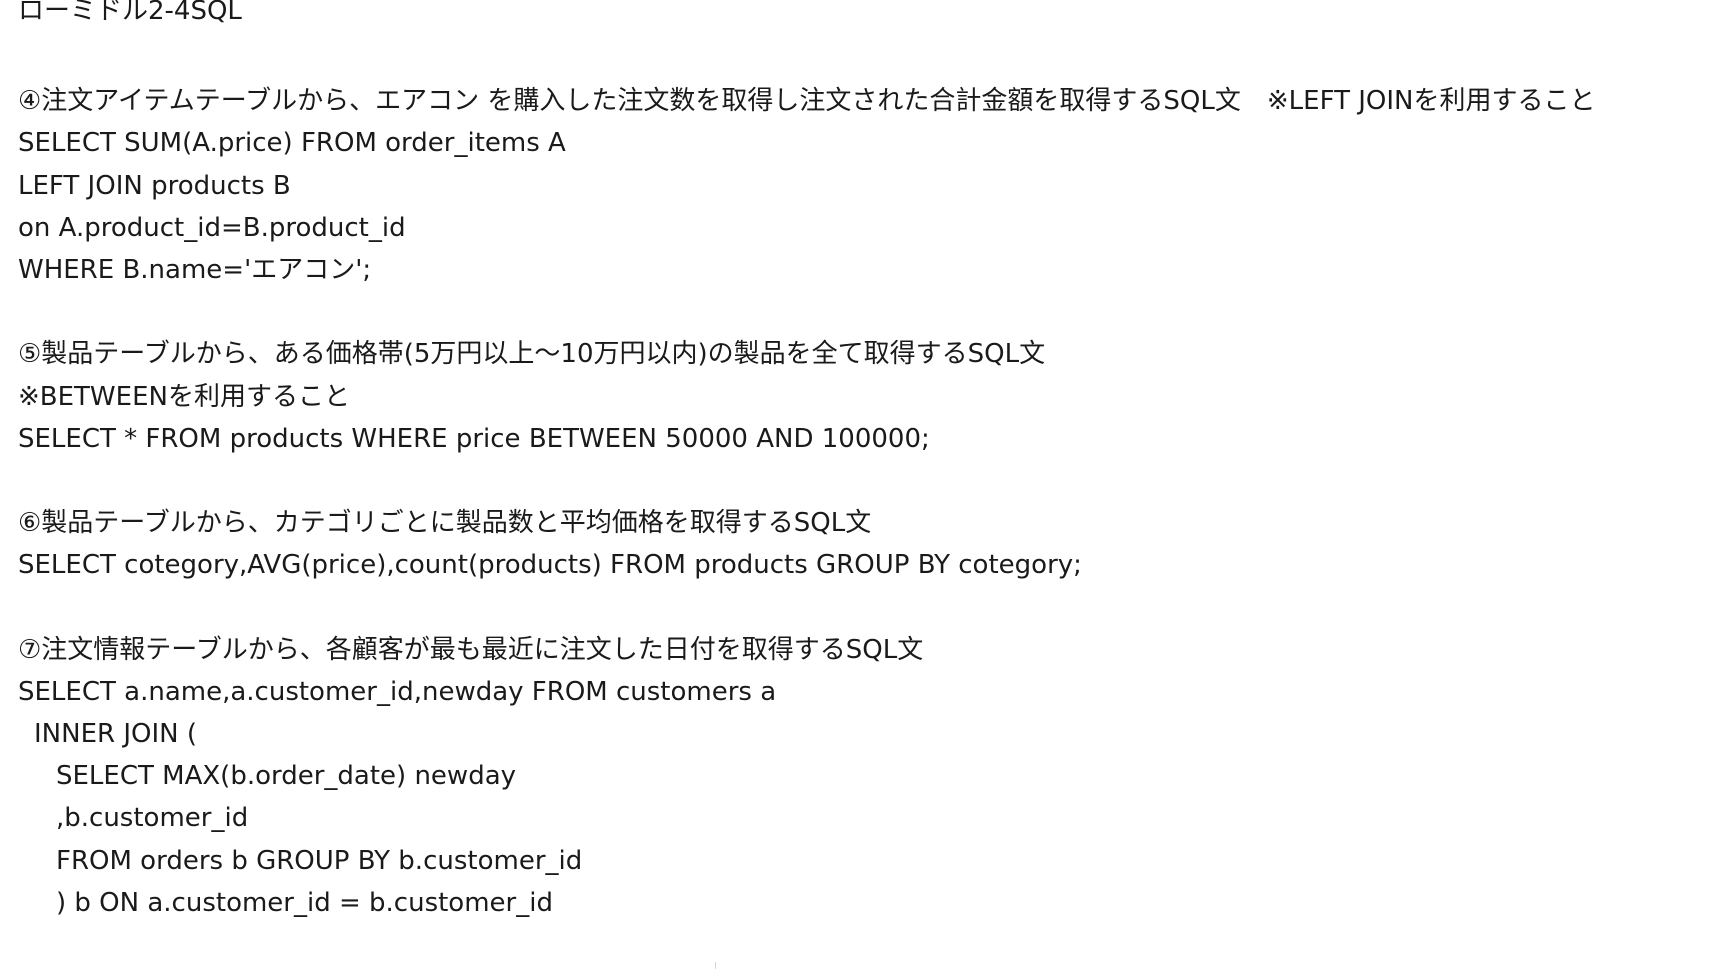  What do you see at coordinates (154, 185) in the screenshot?
I see `code-line: LEFT JOIN products B` at bounding box center [154, 185].